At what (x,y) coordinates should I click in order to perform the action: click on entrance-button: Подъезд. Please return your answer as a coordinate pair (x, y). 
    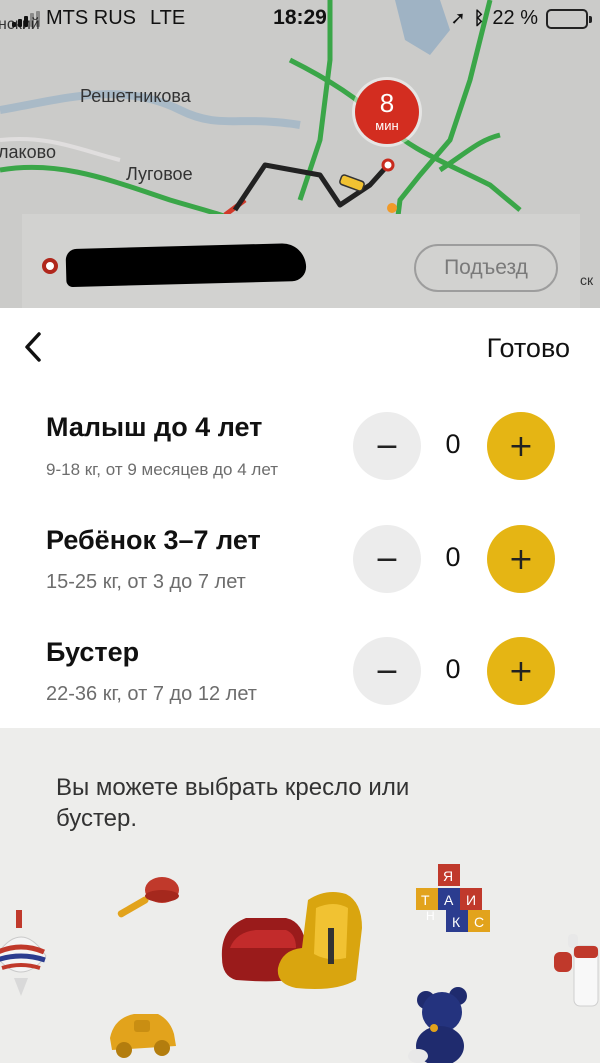
    Looking at the image, I should click on (486, 268).